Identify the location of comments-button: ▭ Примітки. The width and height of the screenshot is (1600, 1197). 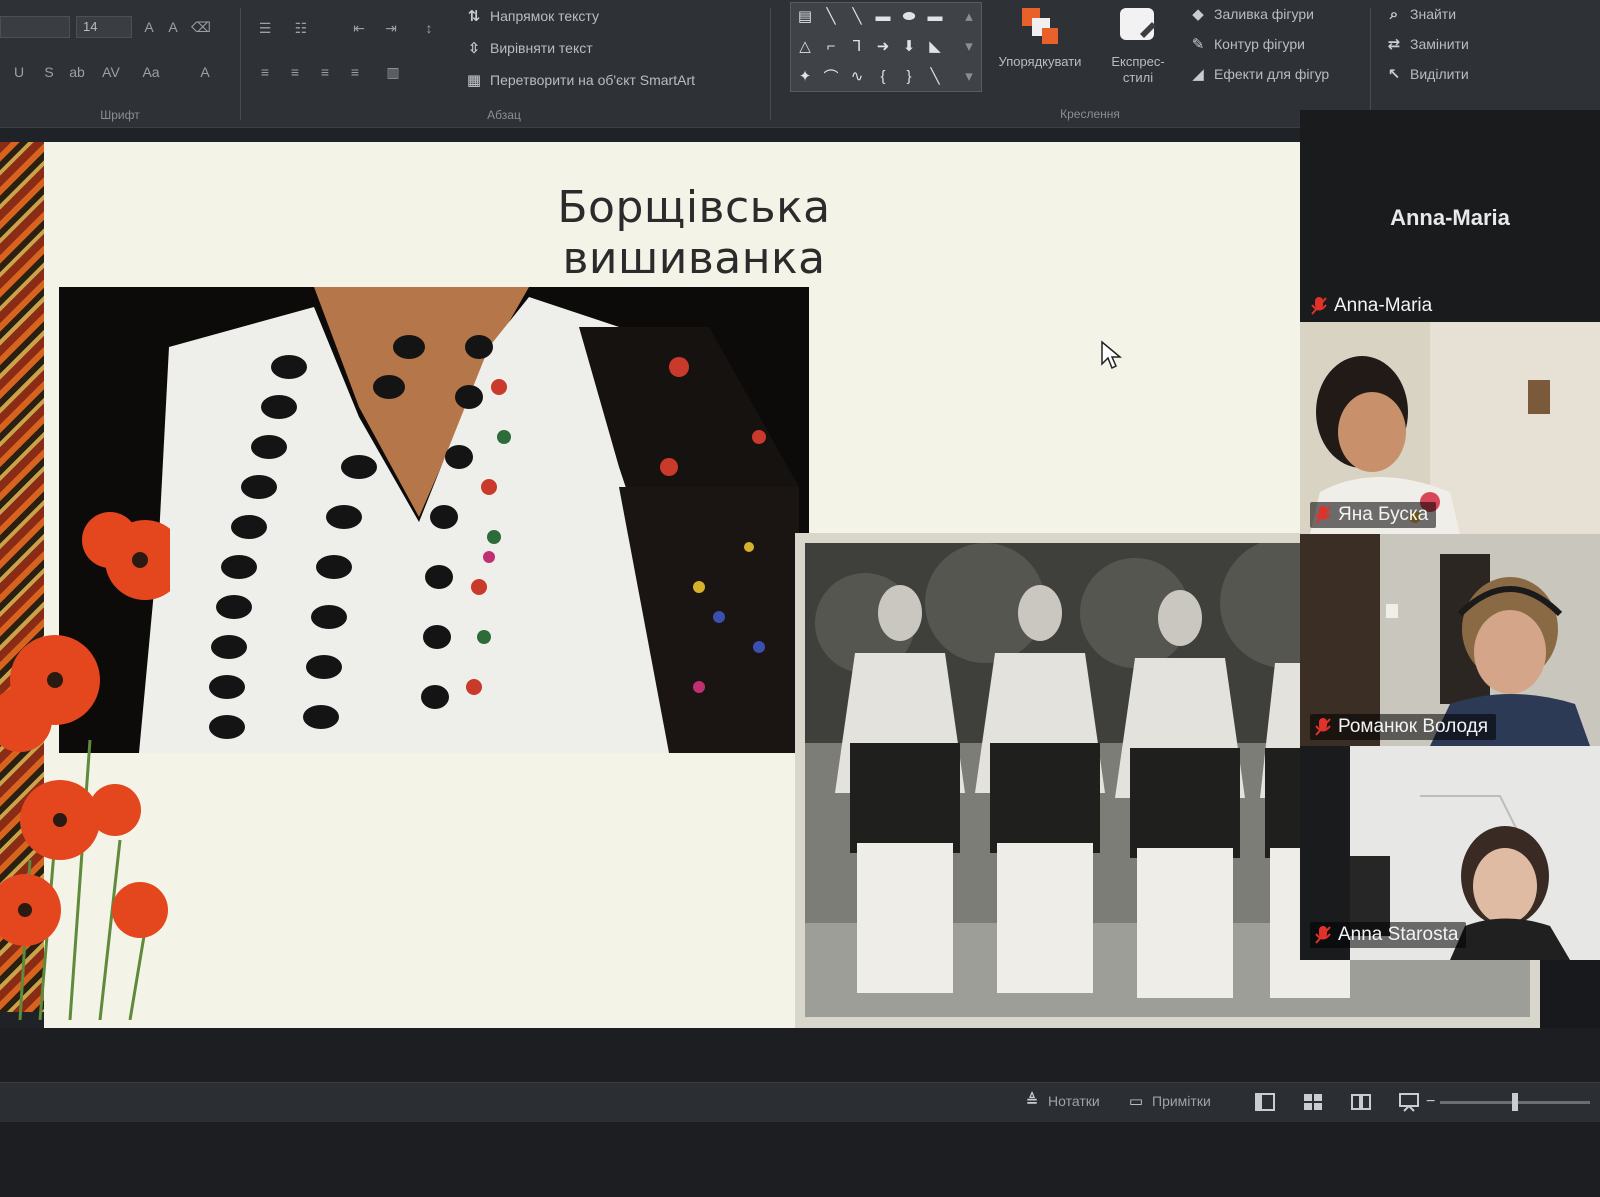
(1168, 1101).